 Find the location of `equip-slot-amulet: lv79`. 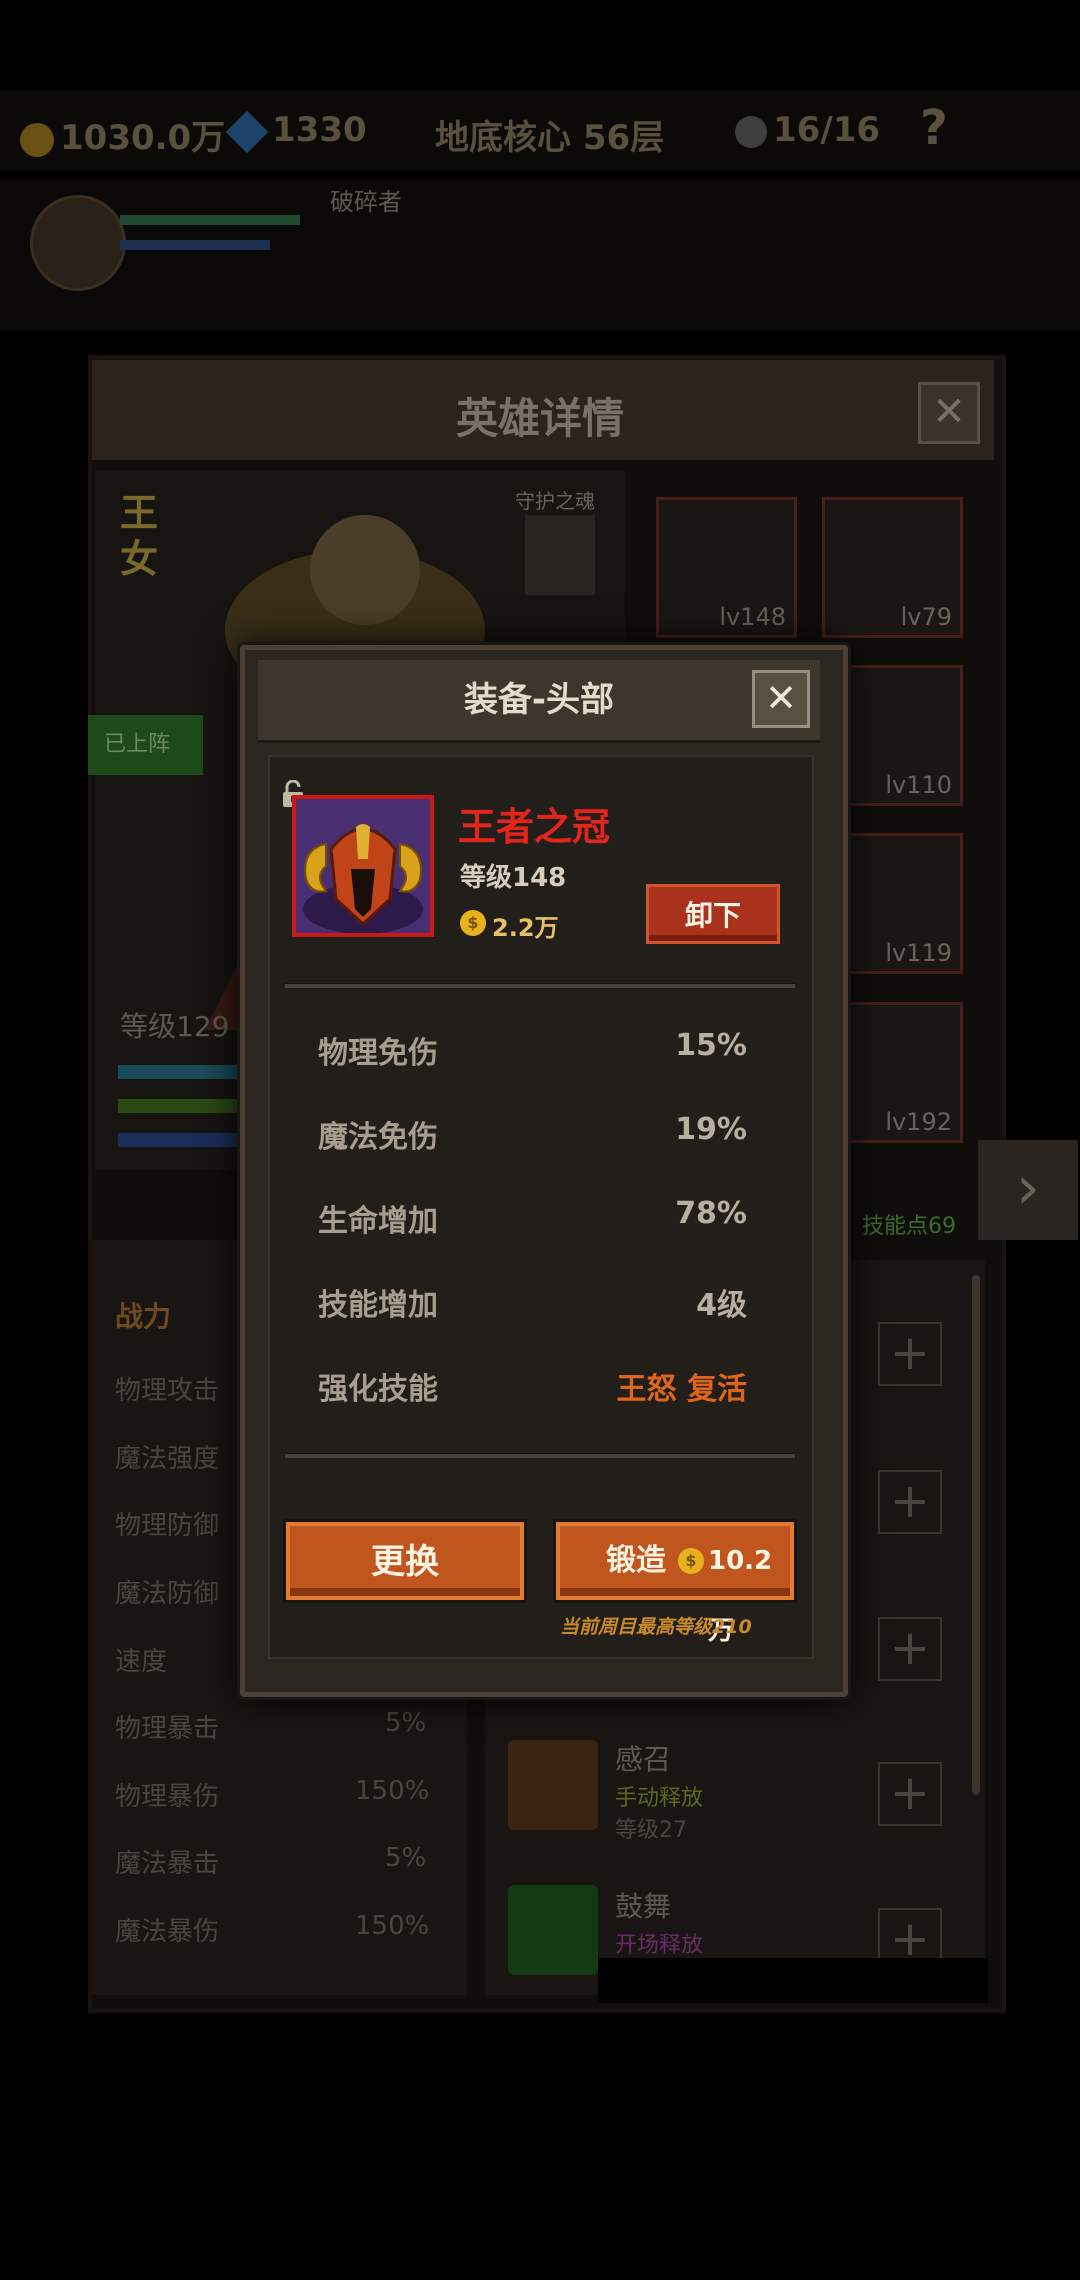

equip-slot-amulet: lv79 is located at coordinates (892, 567).